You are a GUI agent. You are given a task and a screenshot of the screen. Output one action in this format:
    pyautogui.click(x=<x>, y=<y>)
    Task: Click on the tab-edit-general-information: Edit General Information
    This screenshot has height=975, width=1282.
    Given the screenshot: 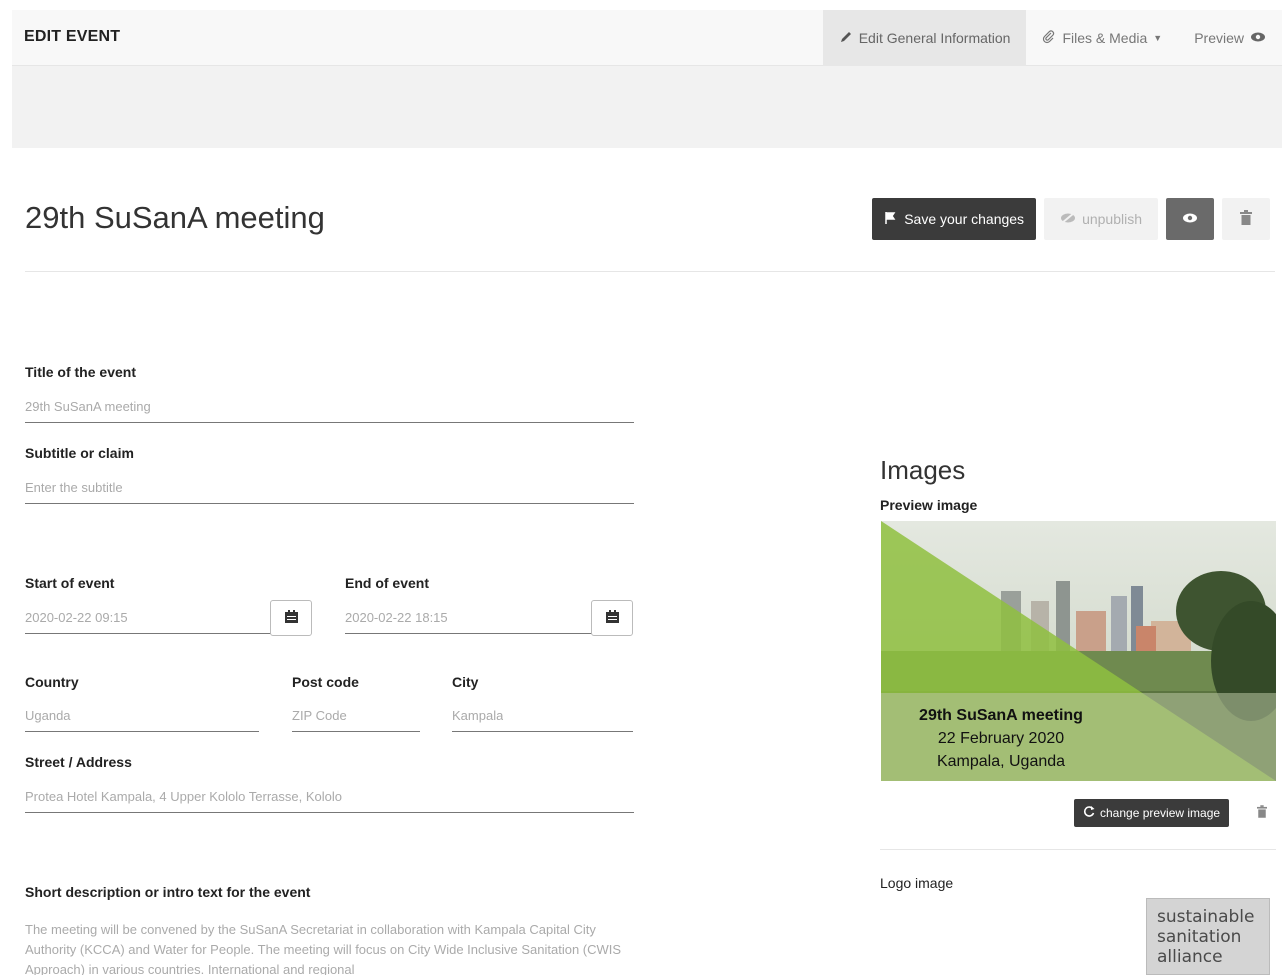 What is the action you would take?
    pyautogui.click(x=924, y=38)
    